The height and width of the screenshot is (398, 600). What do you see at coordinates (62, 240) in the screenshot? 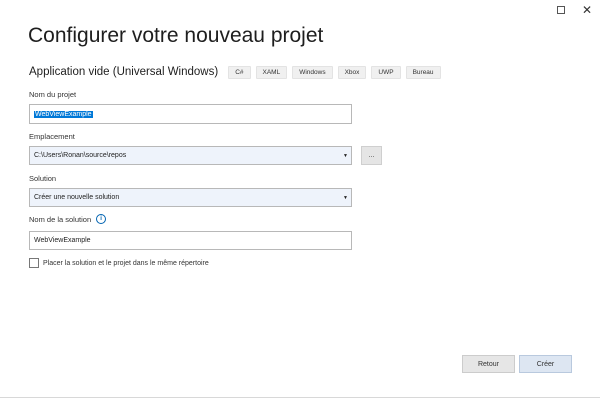
I see `solution-name-value: WebViewExample` at bounding box center [62, 240].